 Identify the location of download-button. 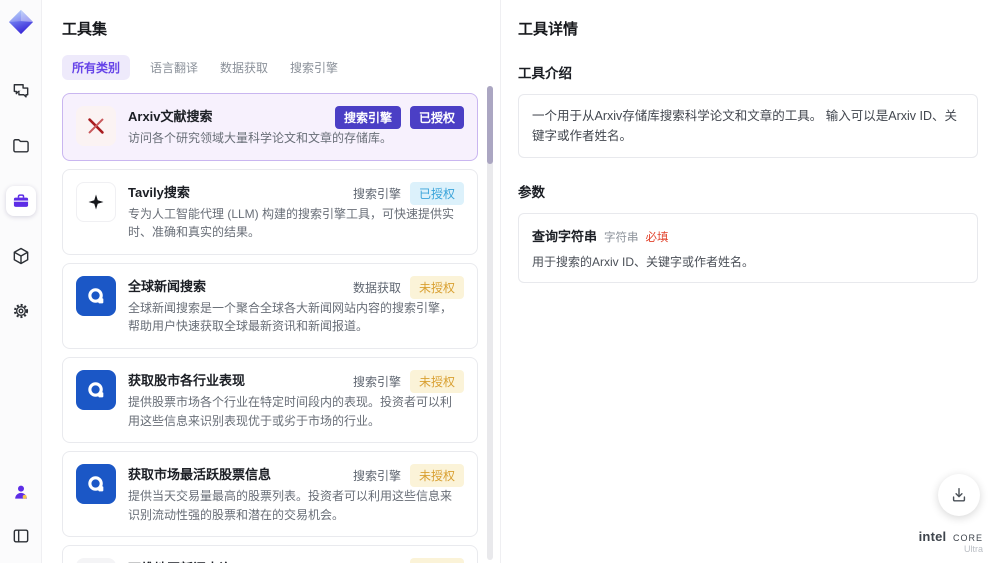
(959, 495).